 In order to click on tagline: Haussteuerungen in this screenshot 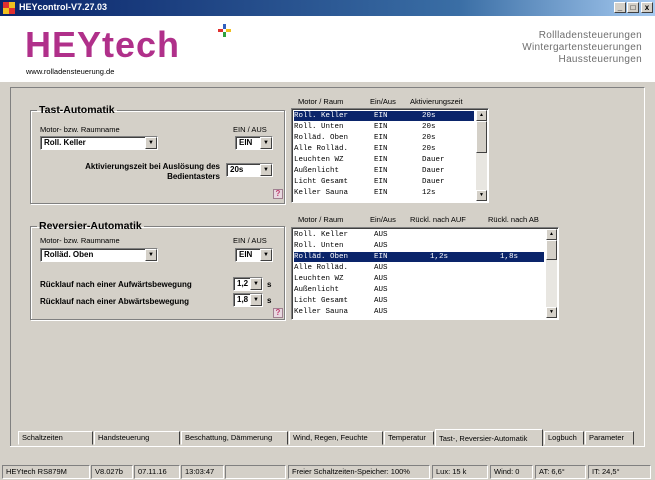, I will do `click(600, 59)`.